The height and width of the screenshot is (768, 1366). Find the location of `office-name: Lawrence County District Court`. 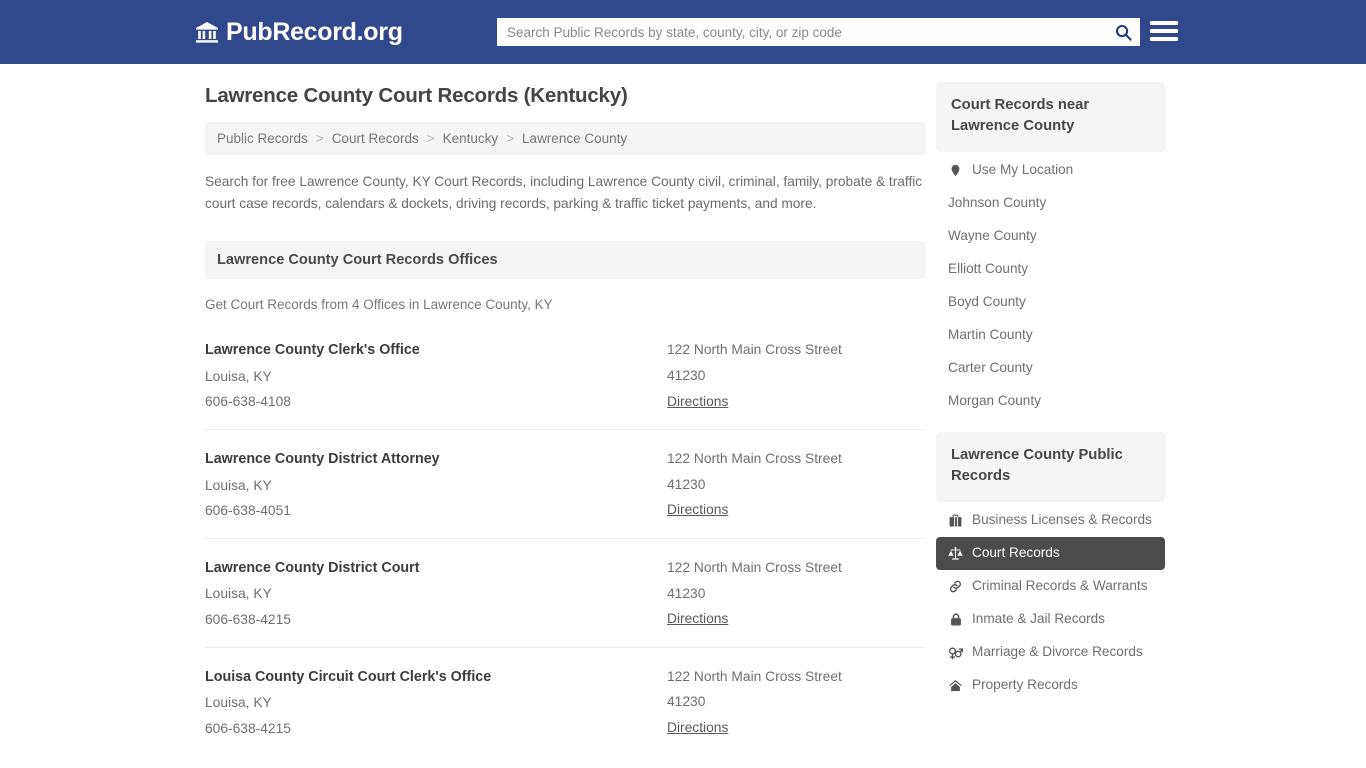

office-name: Lawrence County District Court is located at coordinates (312, 567).